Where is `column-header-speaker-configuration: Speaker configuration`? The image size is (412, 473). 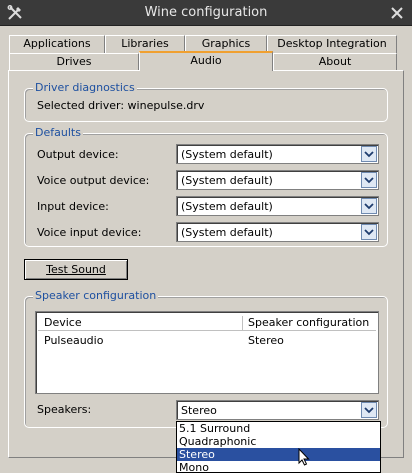 column-header-speaker-configuration: Speaker configuration is located at coordinates (308, 322).